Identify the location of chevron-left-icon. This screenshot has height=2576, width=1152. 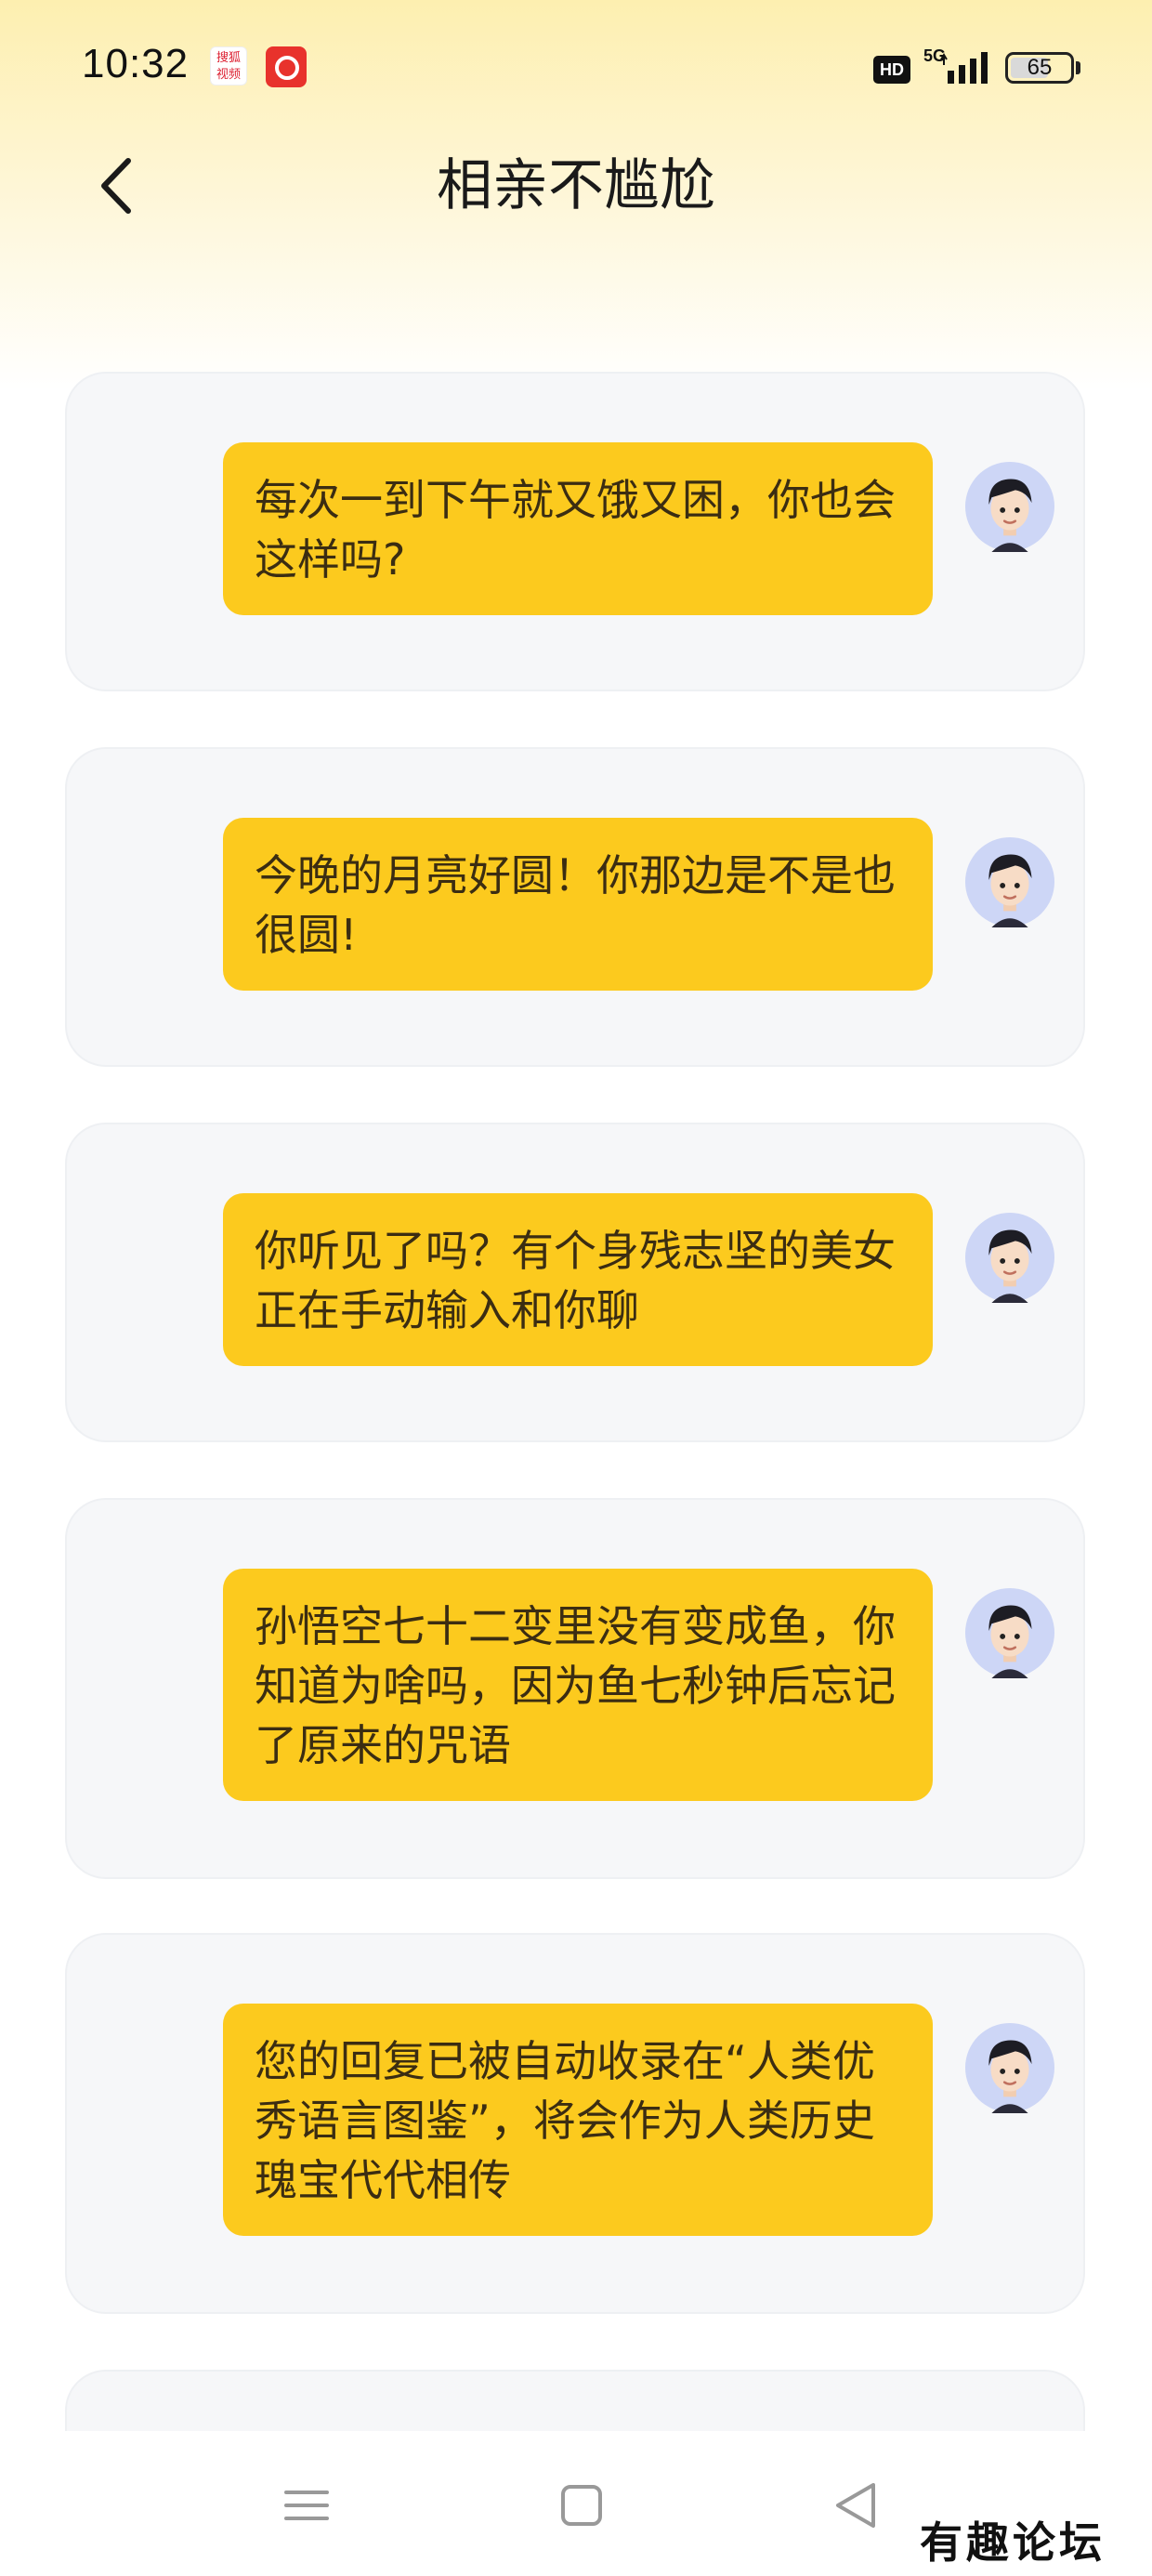
(116, 186).